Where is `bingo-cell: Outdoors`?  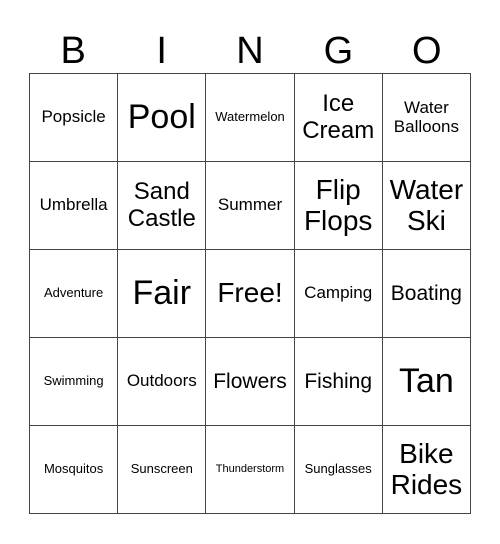 bingo-cell: Outdoors is located at coordinates (162, 382).